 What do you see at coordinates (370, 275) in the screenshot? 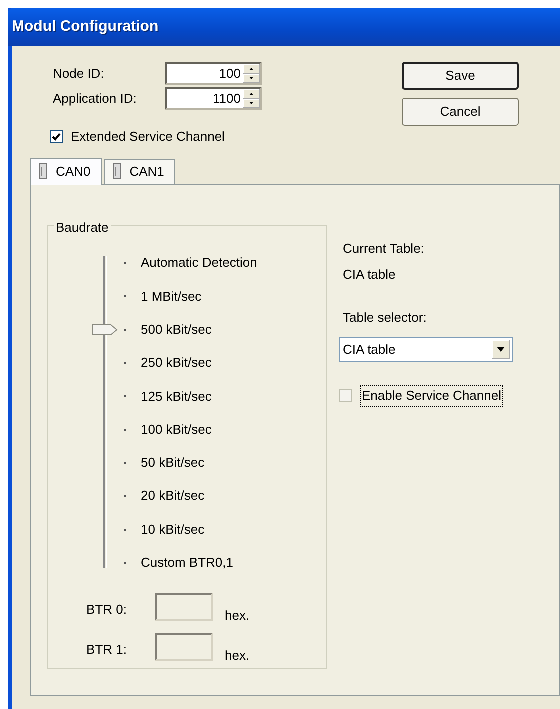
I see `current-table-value: CIA table` at bounding box center [370, 275].